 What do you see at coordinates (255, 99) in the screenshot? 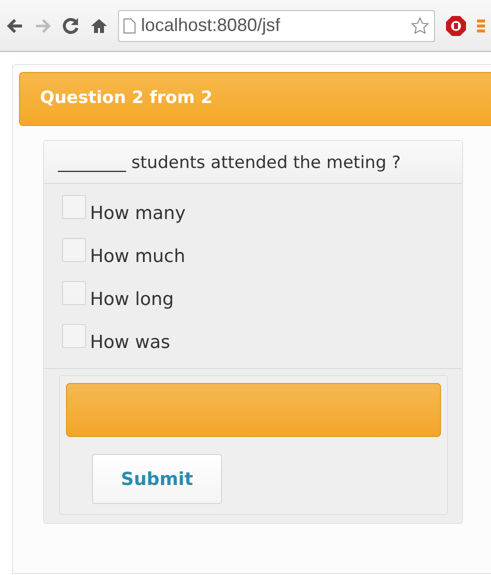
I see `panel-header: Question 2 from 2` at bounding box center [255, 99].